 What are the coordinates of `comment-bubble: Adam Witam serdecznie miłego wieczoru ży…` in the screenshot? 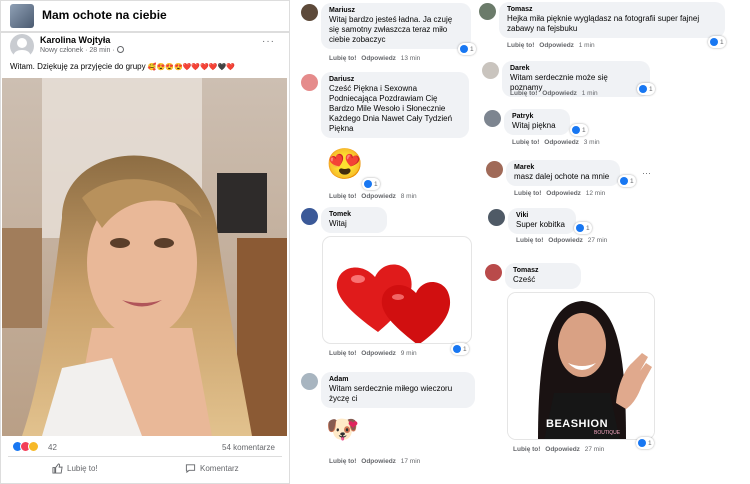 It's located at (398, 390).